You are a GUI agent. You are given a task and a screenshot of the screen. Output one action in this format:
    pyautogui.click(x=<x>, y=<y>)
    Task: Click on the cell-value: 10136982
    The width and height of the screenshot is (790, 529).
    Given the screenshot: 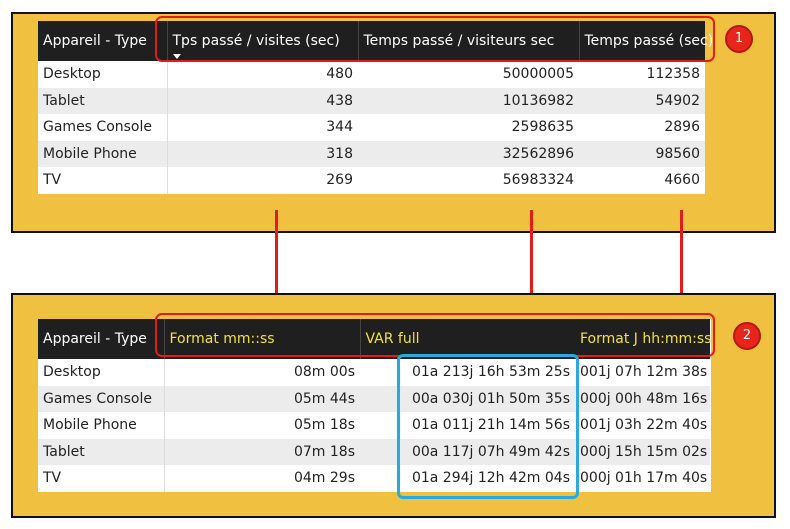 What is the action you would take?
    pyautogui.click(x=468, y=100)
    